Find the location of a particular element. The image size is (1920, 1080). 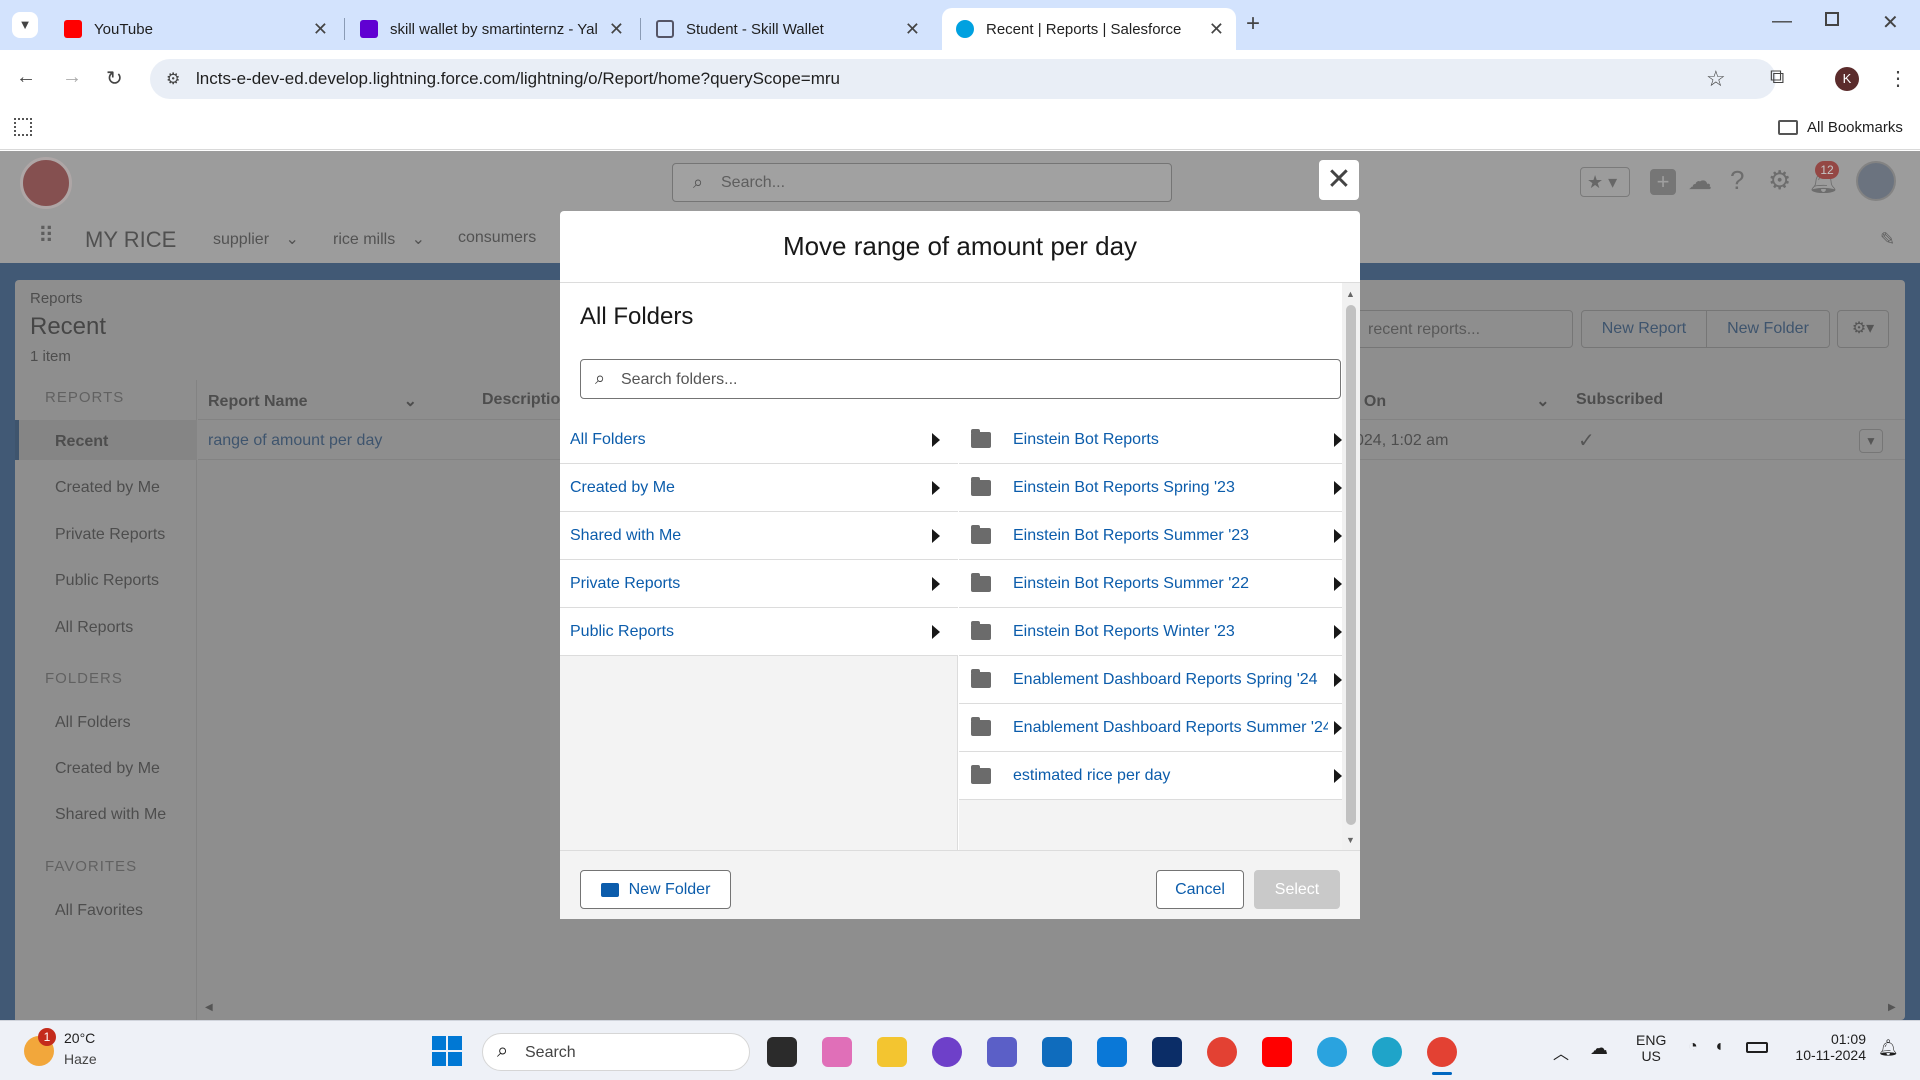

folder-item: Einstein Bot Reports Summer '23 is located at coordinates (1150, 536).